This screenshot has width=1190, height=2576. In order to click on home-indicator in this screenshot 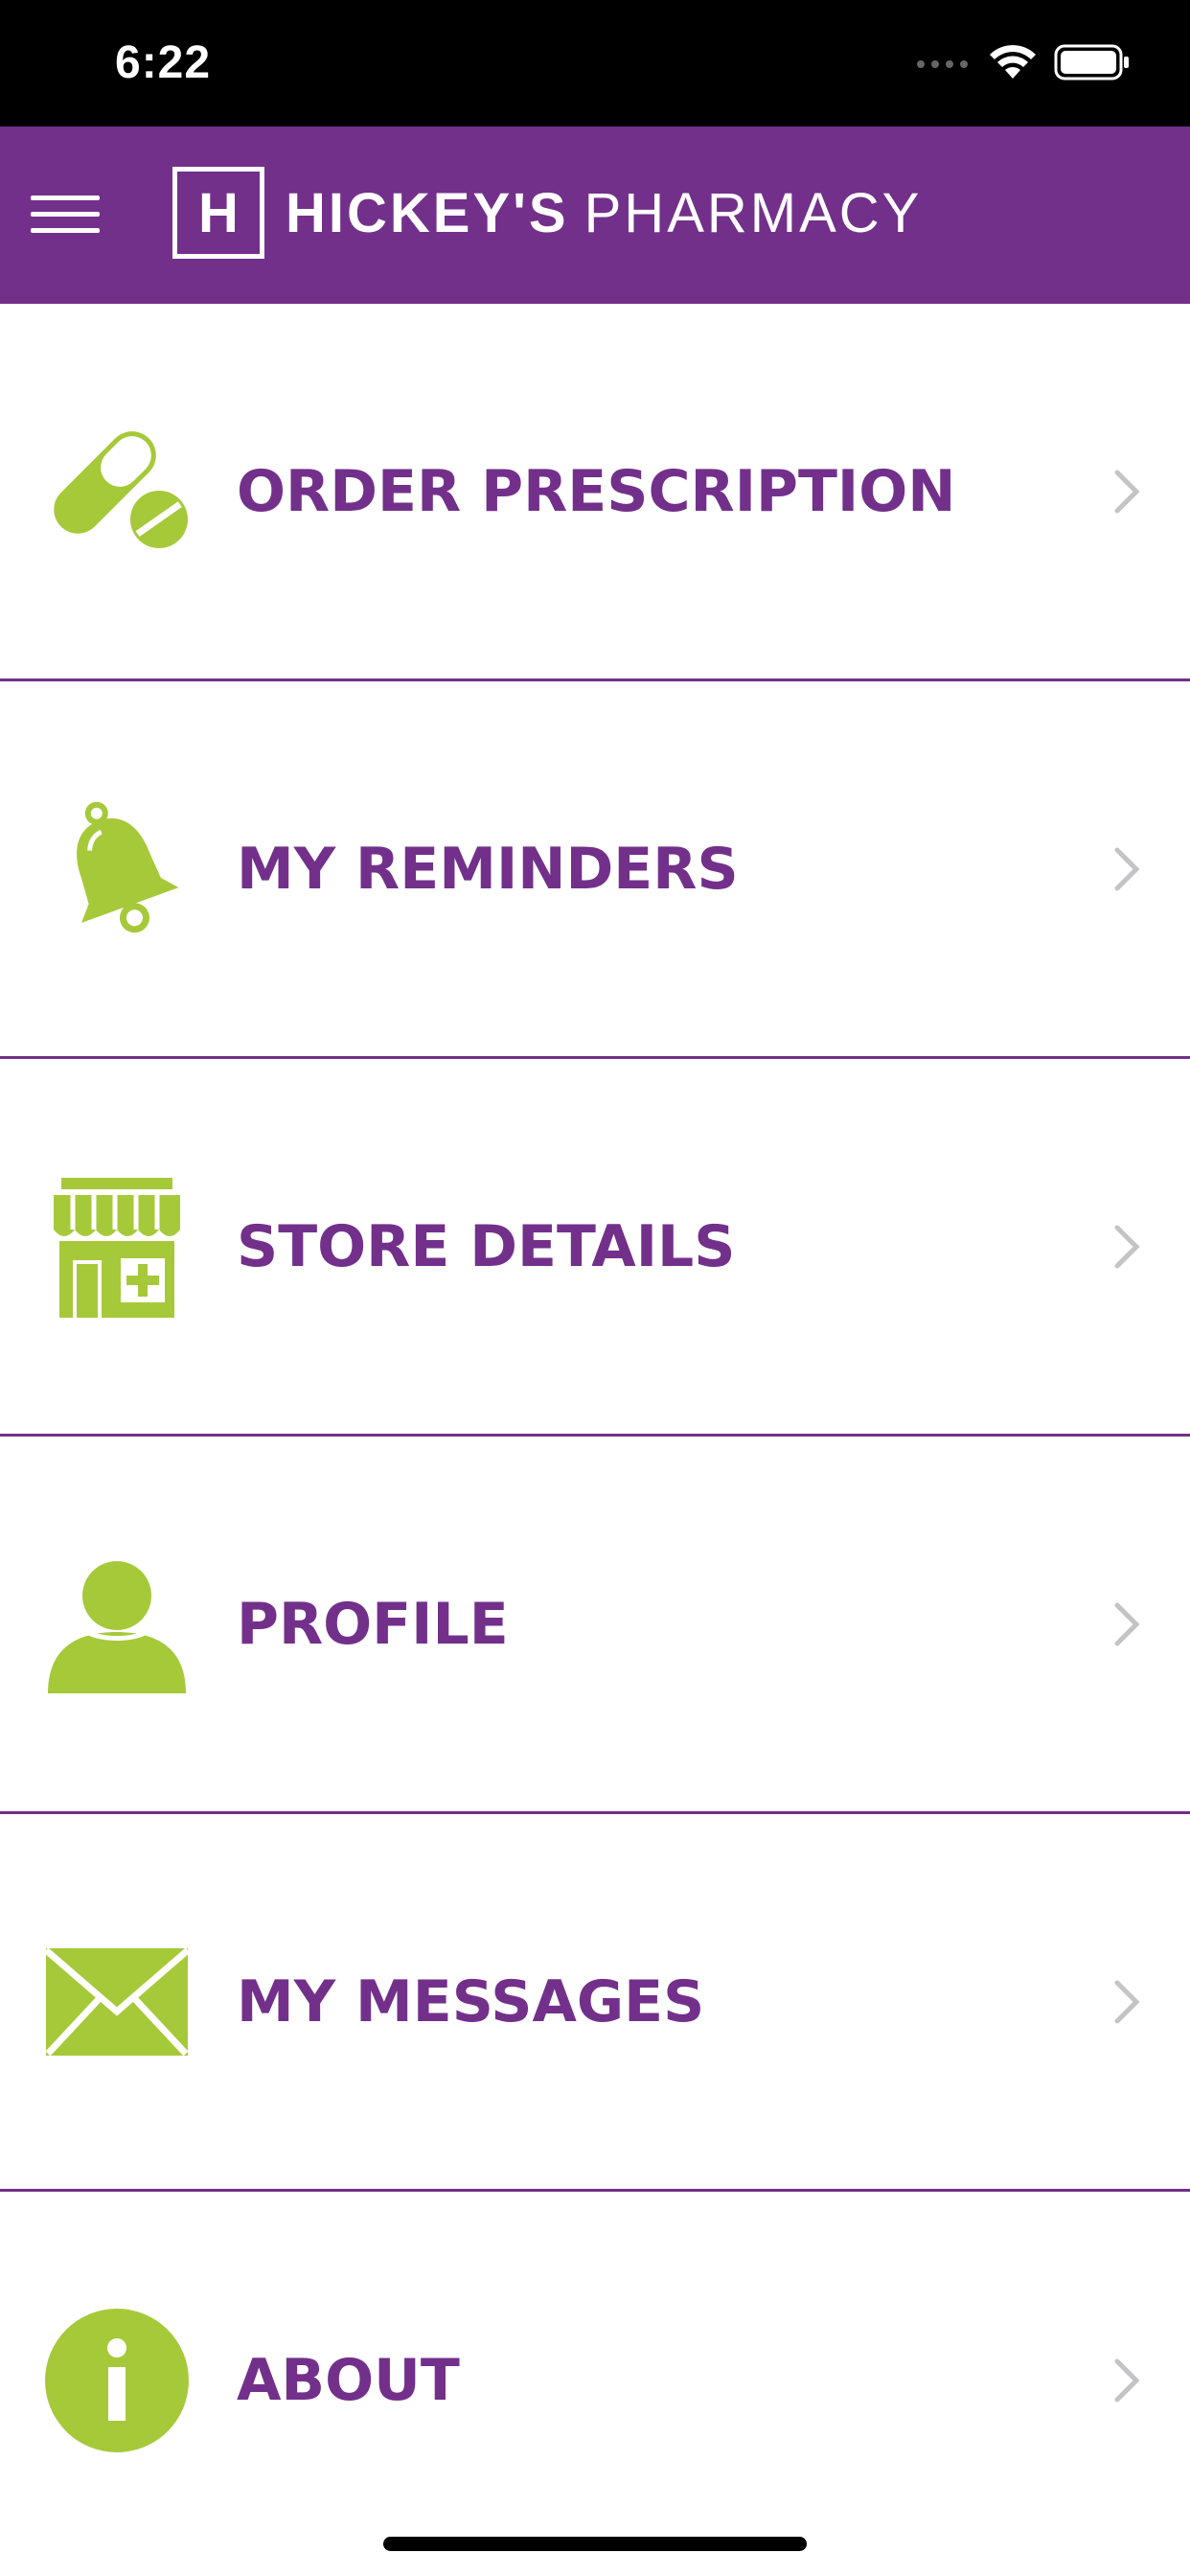, I will do `click(595, 2544)`.